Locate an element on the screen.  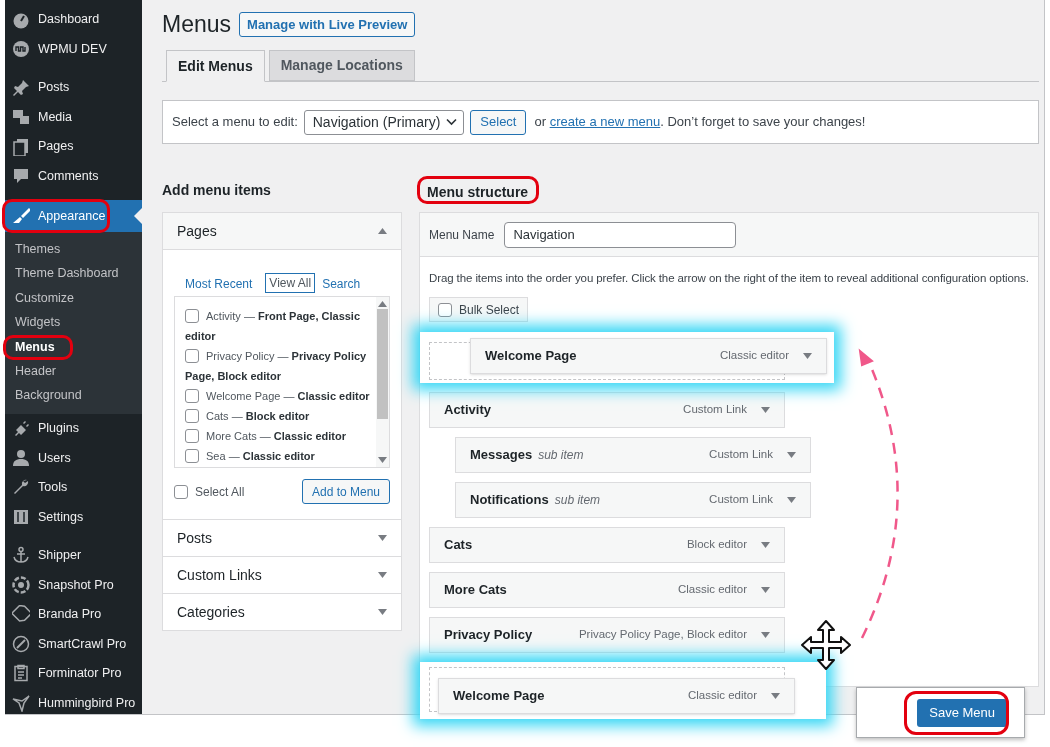
instructions-text: Drag the items into the order you prefer. Click the arrow on the right of the item to reveal additional configuration options. is located at coordinates (729, 278).